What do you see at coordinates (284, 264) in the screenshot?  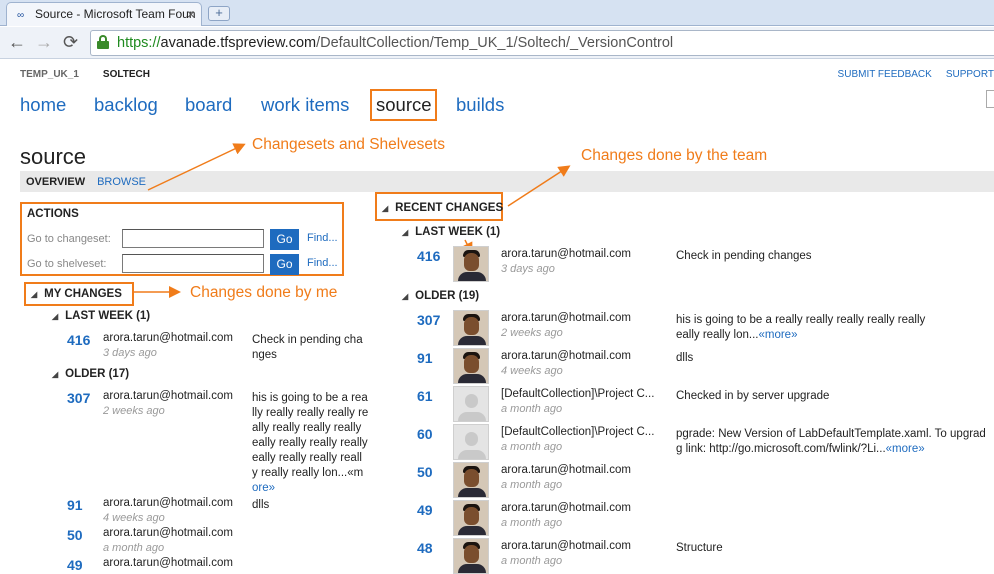 I see `shelveset-go-button: Go` at bounding box center [284, 264].